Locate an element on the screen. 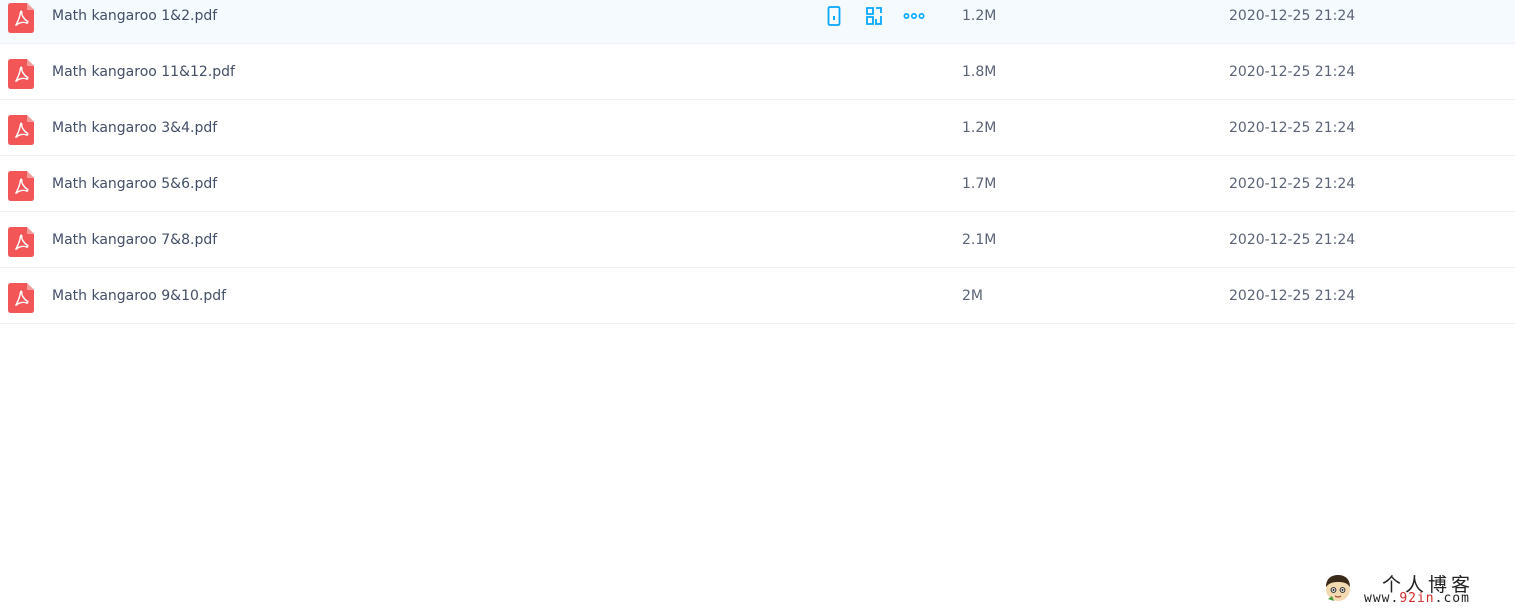 This screenshot has width=1515, height=612. watermark-url-accent: 92in is located at coordinates (1417, 598).